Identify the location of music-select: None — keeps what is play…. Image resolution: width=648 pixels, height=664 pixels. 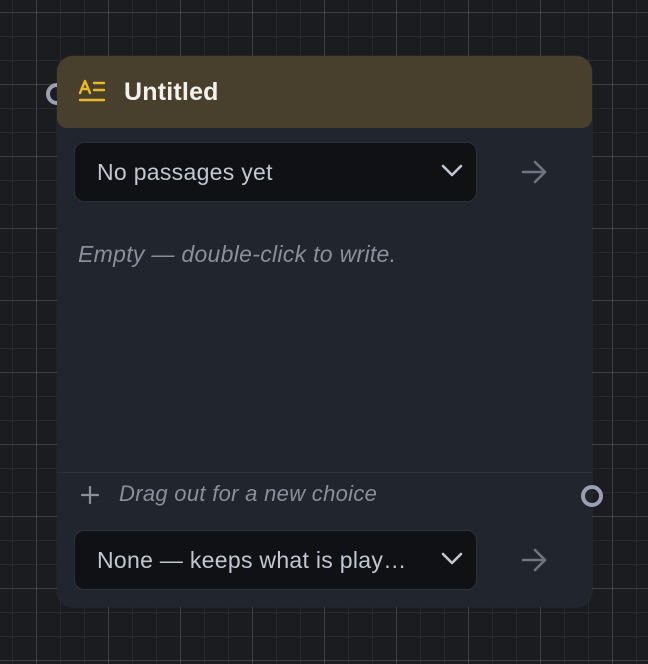
(275, 560).